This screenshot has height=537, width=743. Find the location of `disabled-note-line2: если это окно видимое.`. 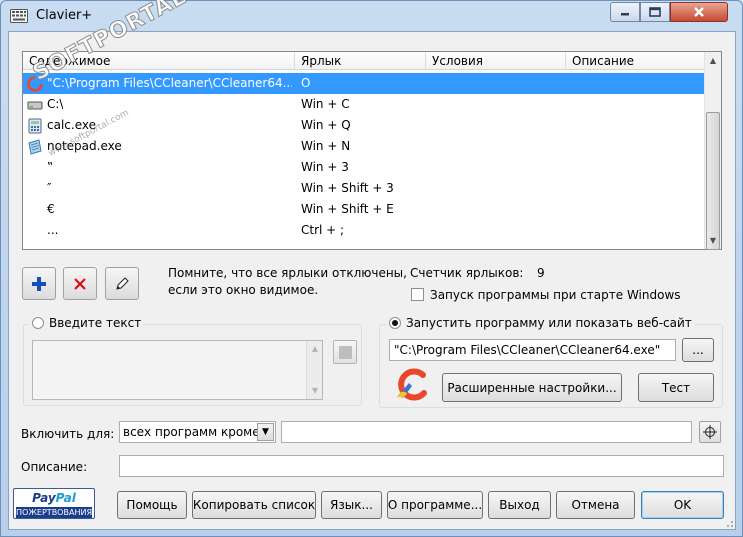

disabled-note-line2: если это окно видимое. is located at coordinates (243, 290).